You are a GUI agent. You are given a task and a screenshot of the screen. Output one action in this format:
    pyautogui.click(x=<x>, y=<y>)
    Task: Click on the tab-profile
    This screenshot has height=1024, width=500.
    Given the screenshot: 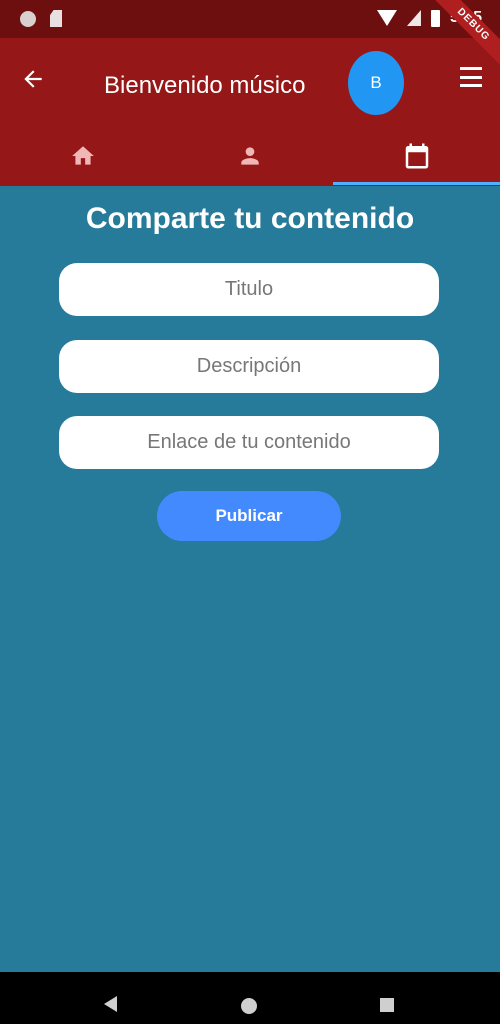 What is the action you would take?
    pyautogui.click(x=250, y=156)
    